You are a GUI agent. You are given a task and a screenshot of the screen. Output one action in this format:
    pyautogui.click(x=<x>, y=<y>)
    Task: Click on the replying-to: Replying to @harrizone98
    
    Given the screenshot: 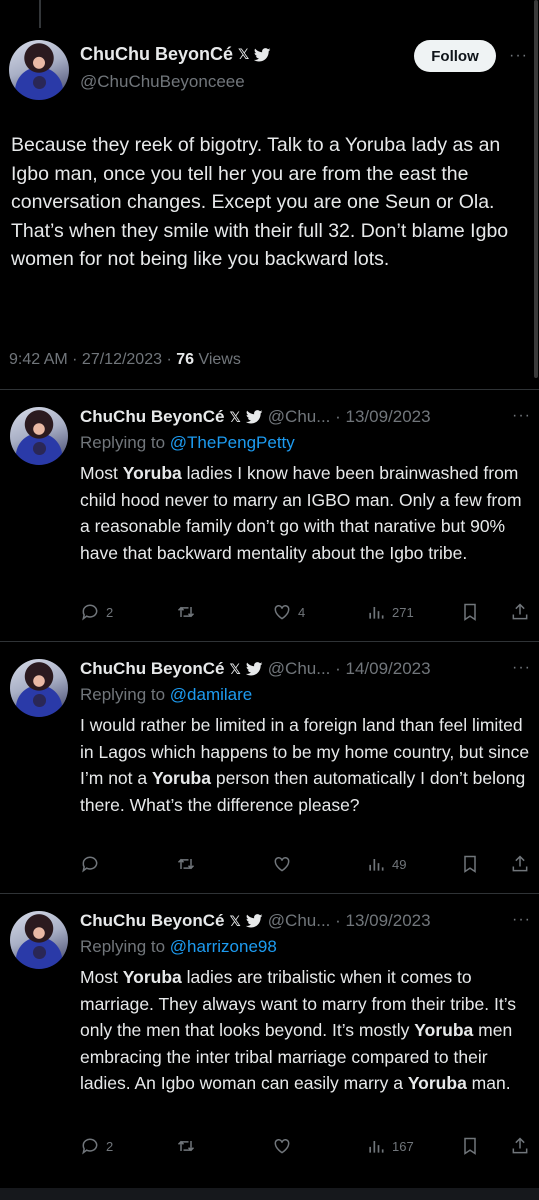 What is the action you would take?
    pyautogui.click(x=178, y=947)
    